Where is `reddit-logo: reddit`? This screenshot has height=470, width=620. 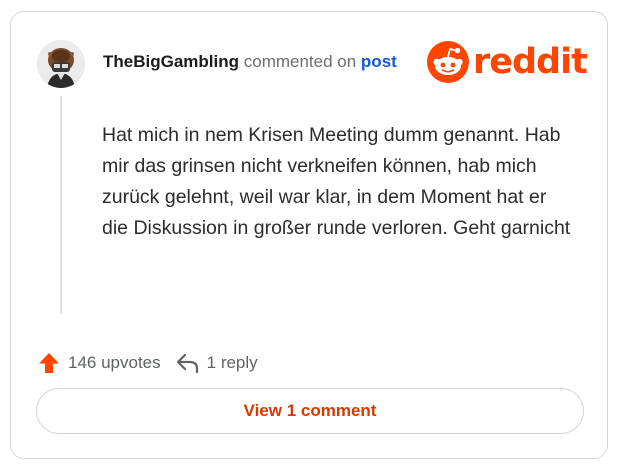 reddit-logo: reddit is located at coordinates (507, 62).